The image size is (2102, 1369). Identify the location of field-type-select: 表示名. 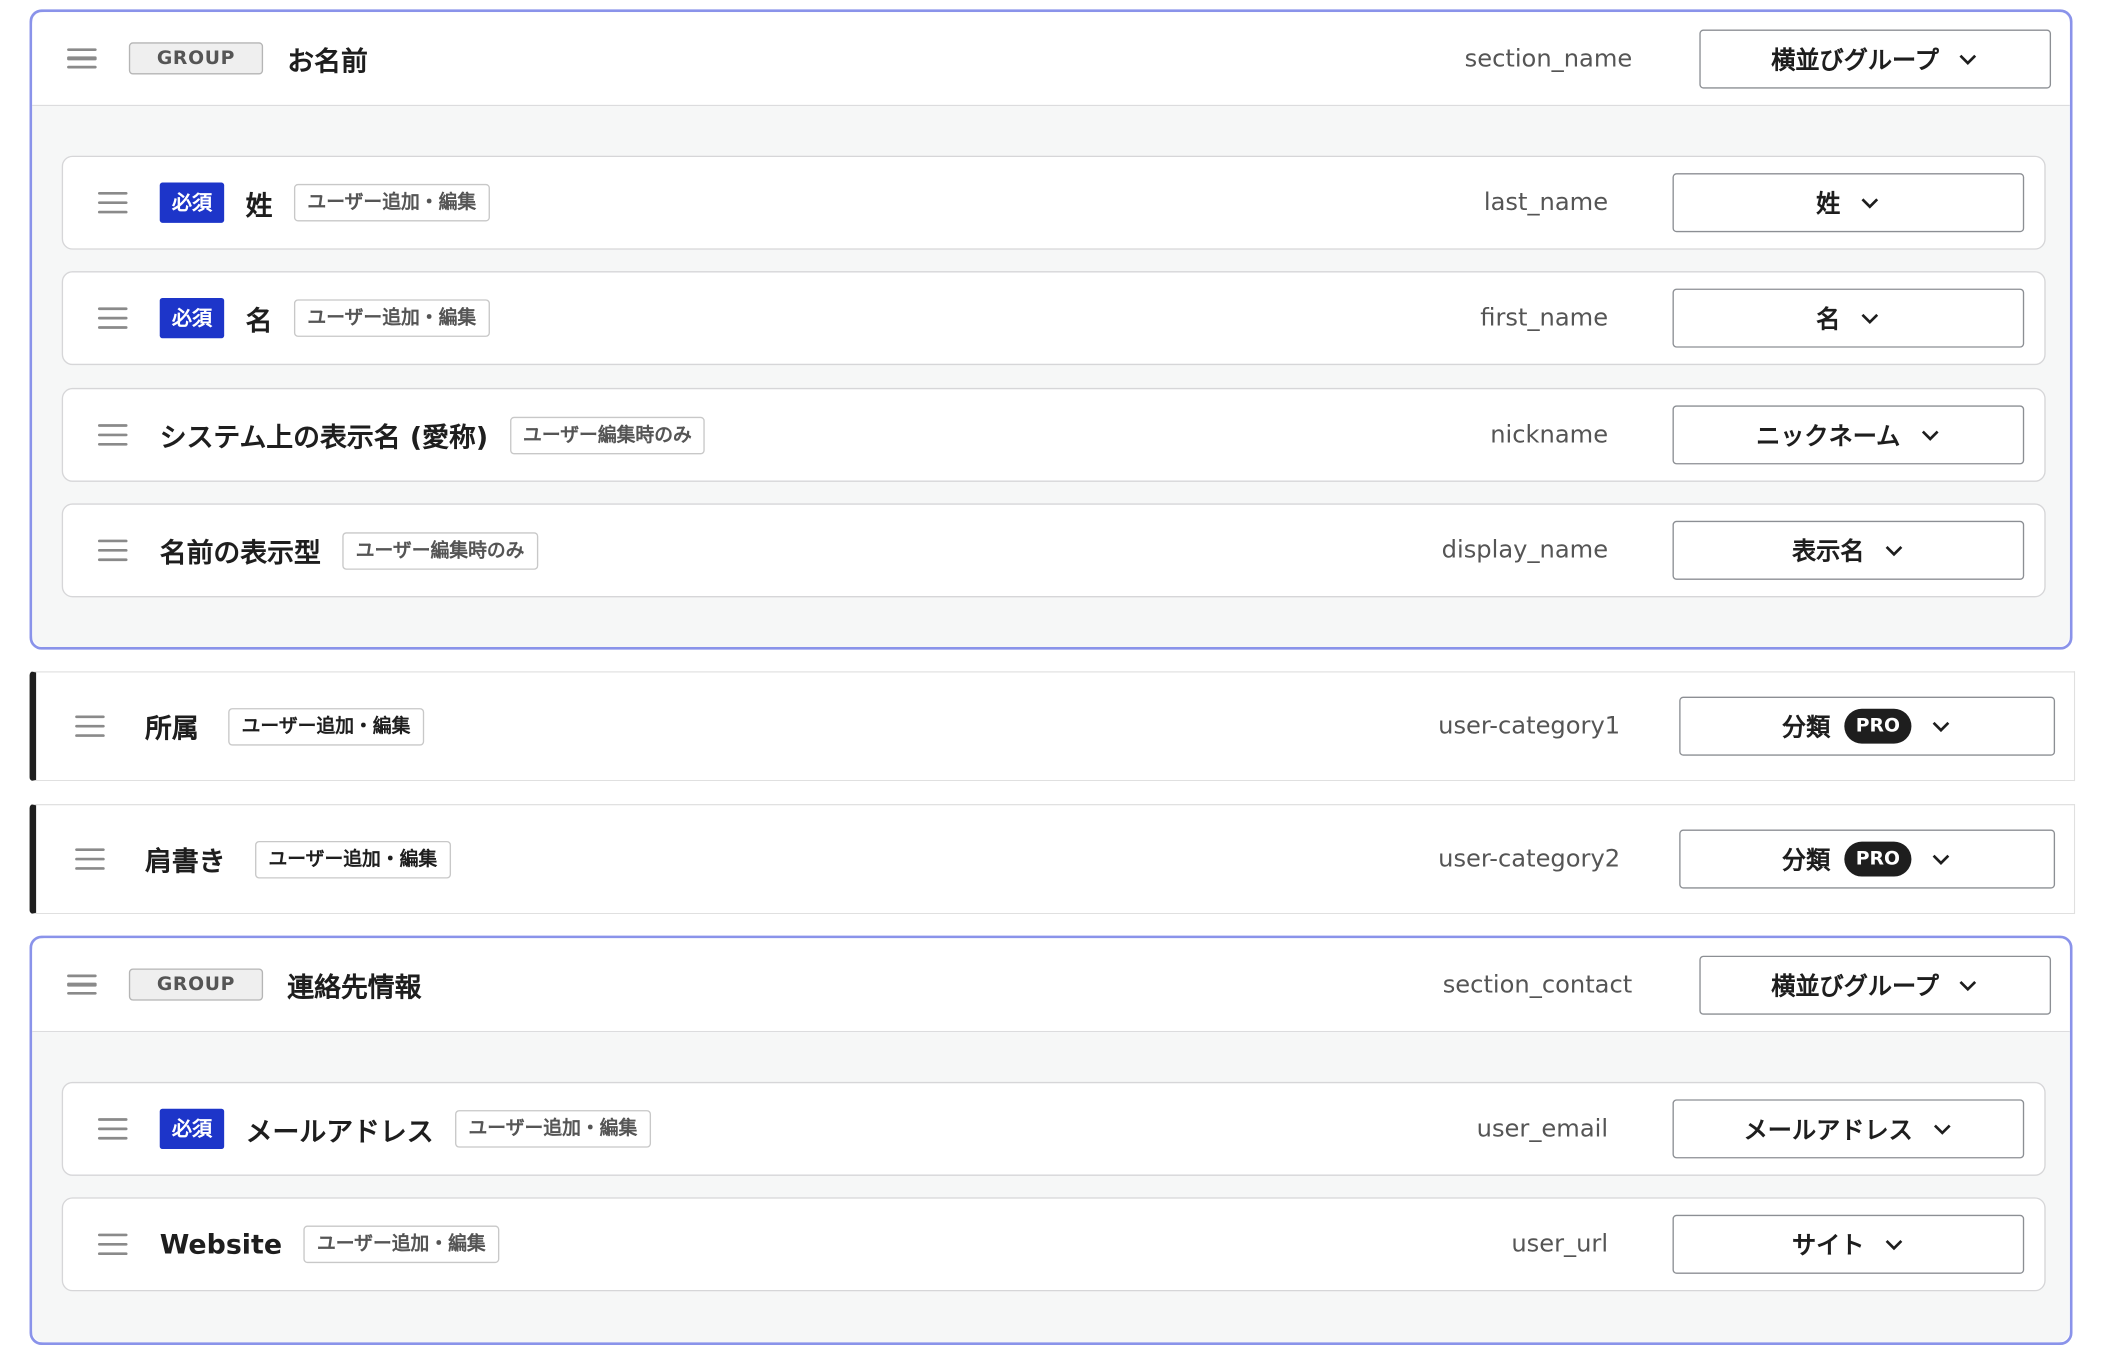
(1848, 550).